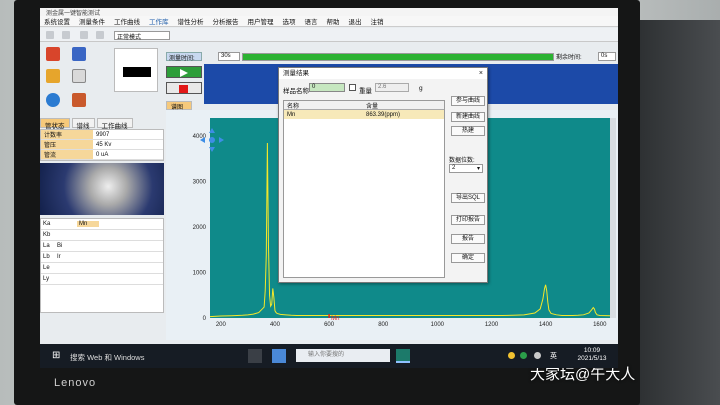 This screenshot has height=405, width=720. Describe the element at coordinates (102, 257) in the screenshot. I see `element-row: Lb Ir` at that location.